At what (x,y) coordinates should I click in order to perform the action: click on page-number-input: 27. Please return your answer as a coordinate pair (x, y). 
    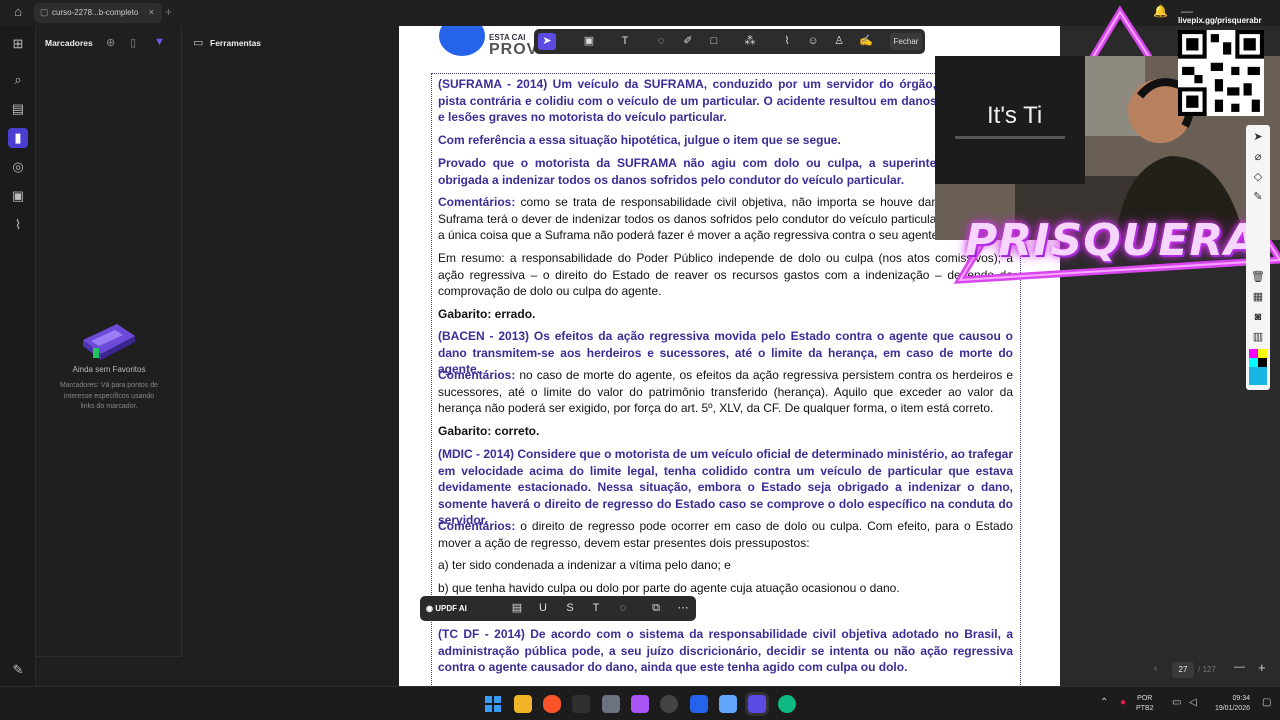
    Looking at the image, I should click on (1183, 670).